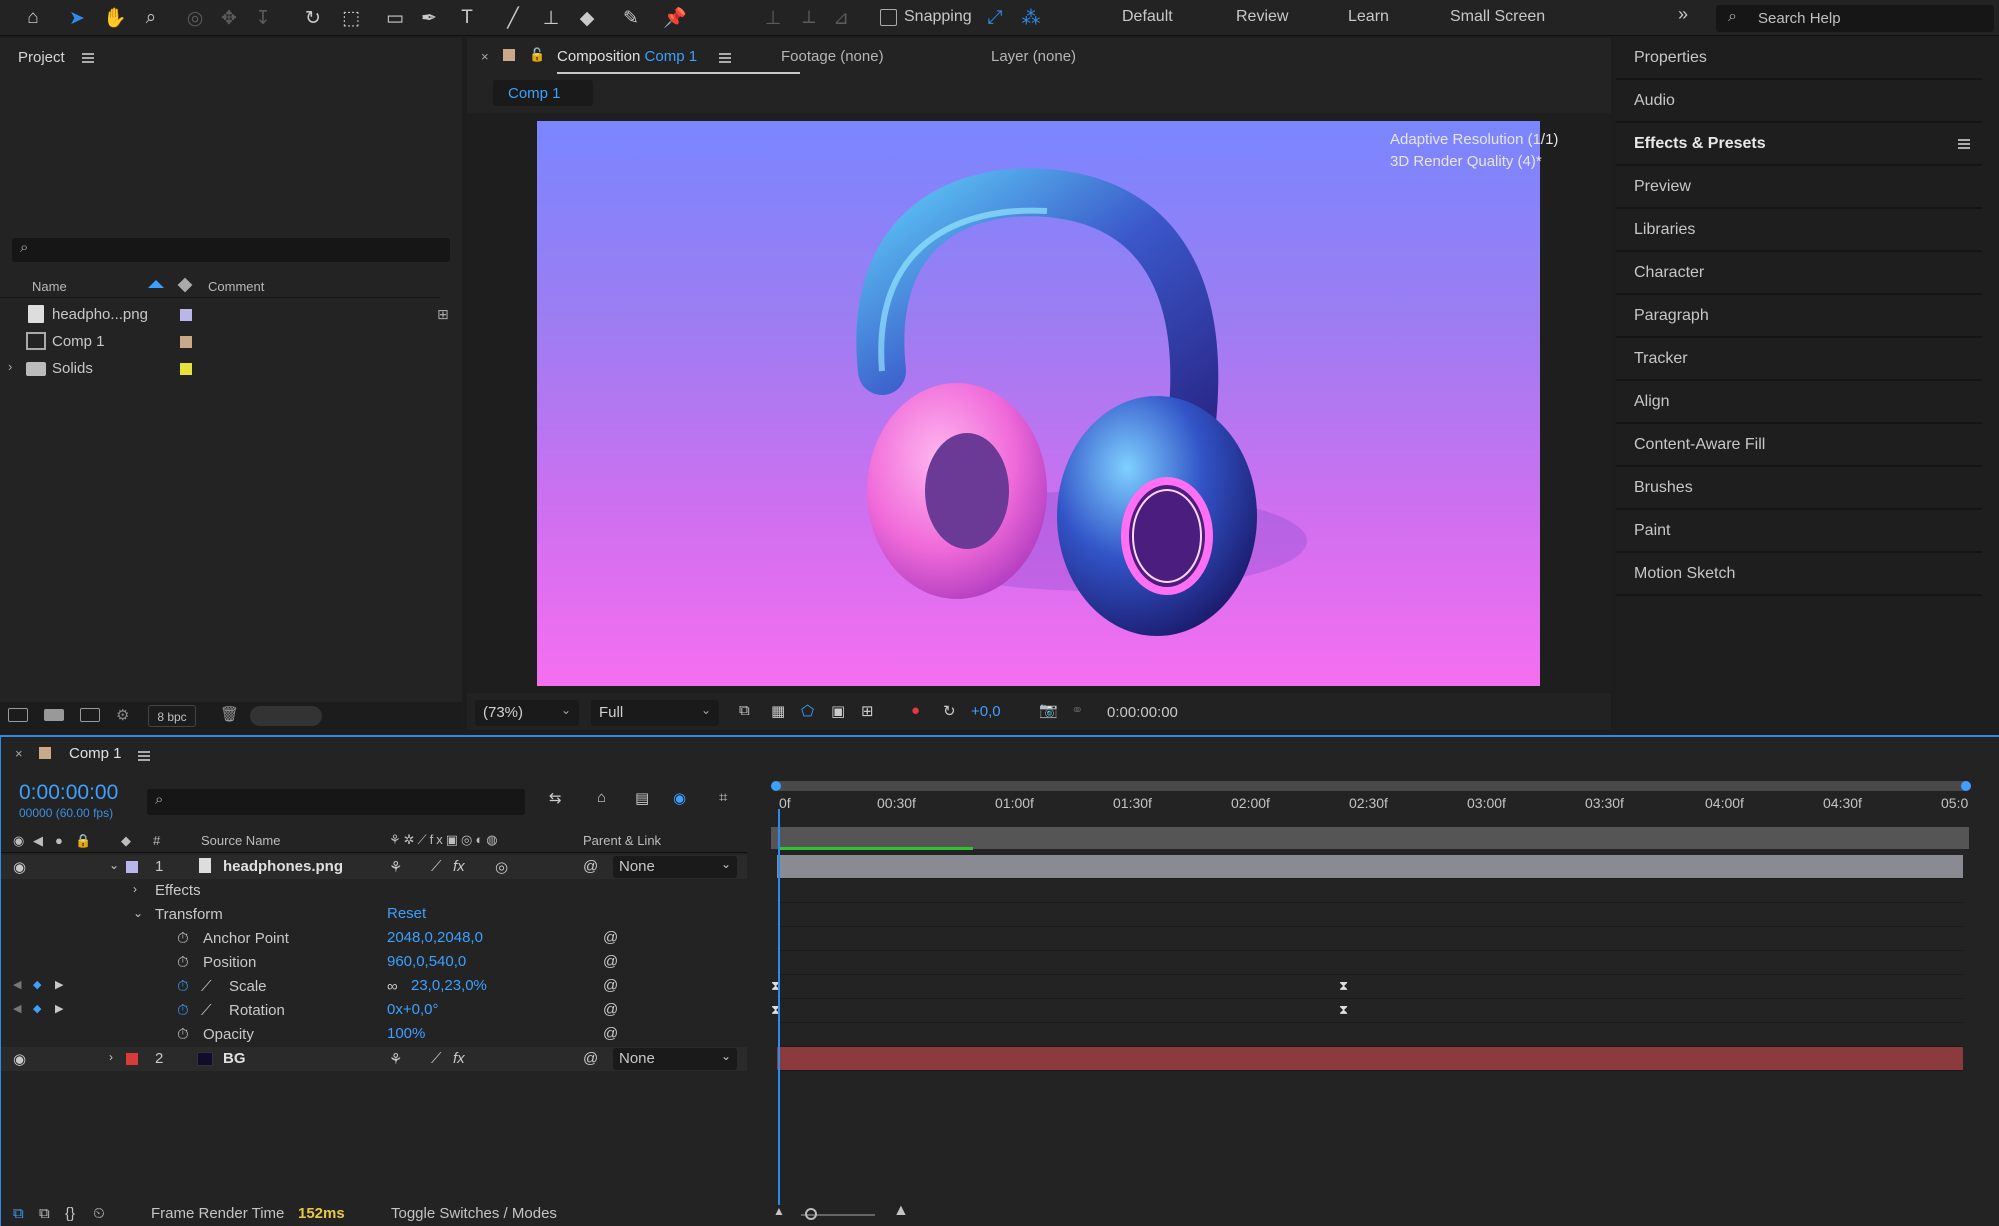 Image resolution: width=1999 pixels, height=1226 pixels. I want to click on paragraph-panel-item: Paragraph, so click(1799, 317).